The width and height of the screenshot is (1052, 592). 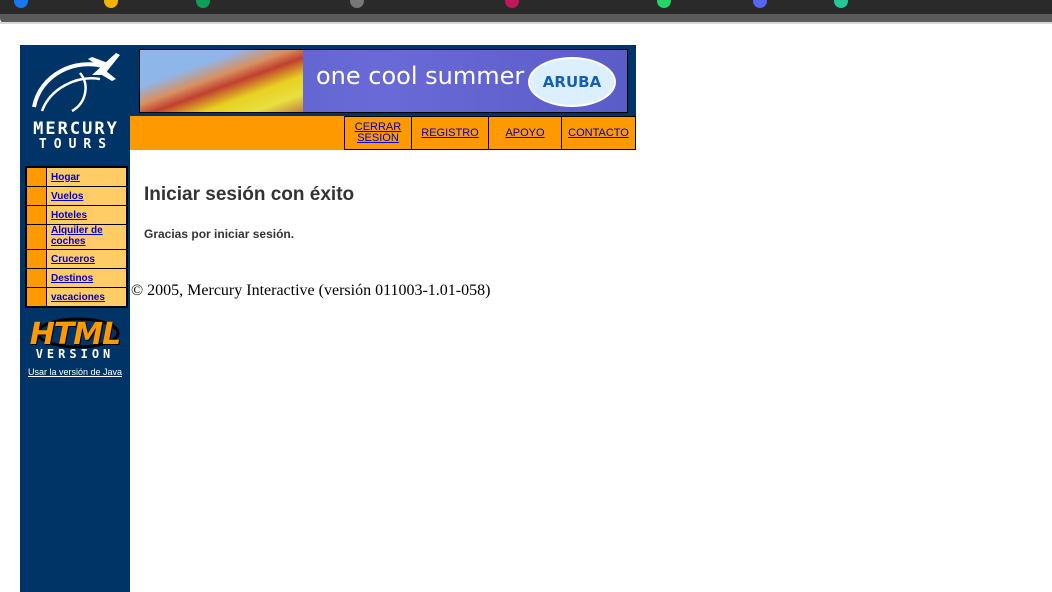 I want to click on browser-bookmarks-bar, so click(x=526, y=7).